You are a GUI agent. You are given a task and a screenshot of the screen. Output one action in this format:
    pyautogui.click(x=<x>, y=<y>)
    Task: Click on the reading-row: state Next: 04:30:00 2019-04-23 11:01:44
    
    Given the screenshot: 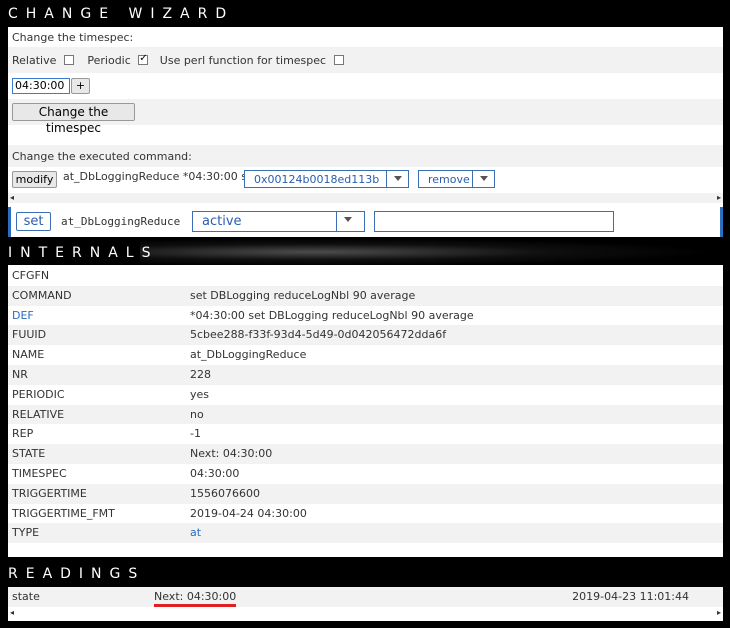 What is the action you would take?
    pyautogui.click(x=365, y=597)
    